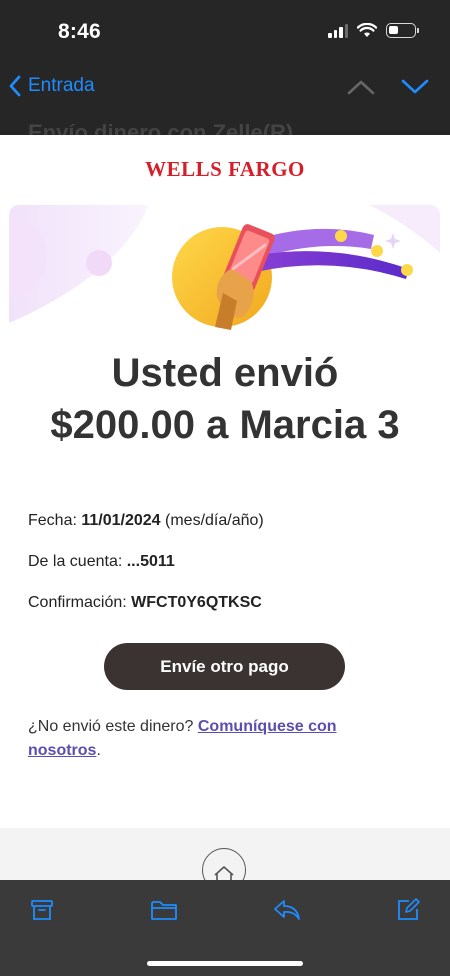 The image size is (450, 976). What do you see at coordinates (80, 602) in the screenshot?
I see `confirmation-label: Confirmación:` at bounding box center [80, 602].